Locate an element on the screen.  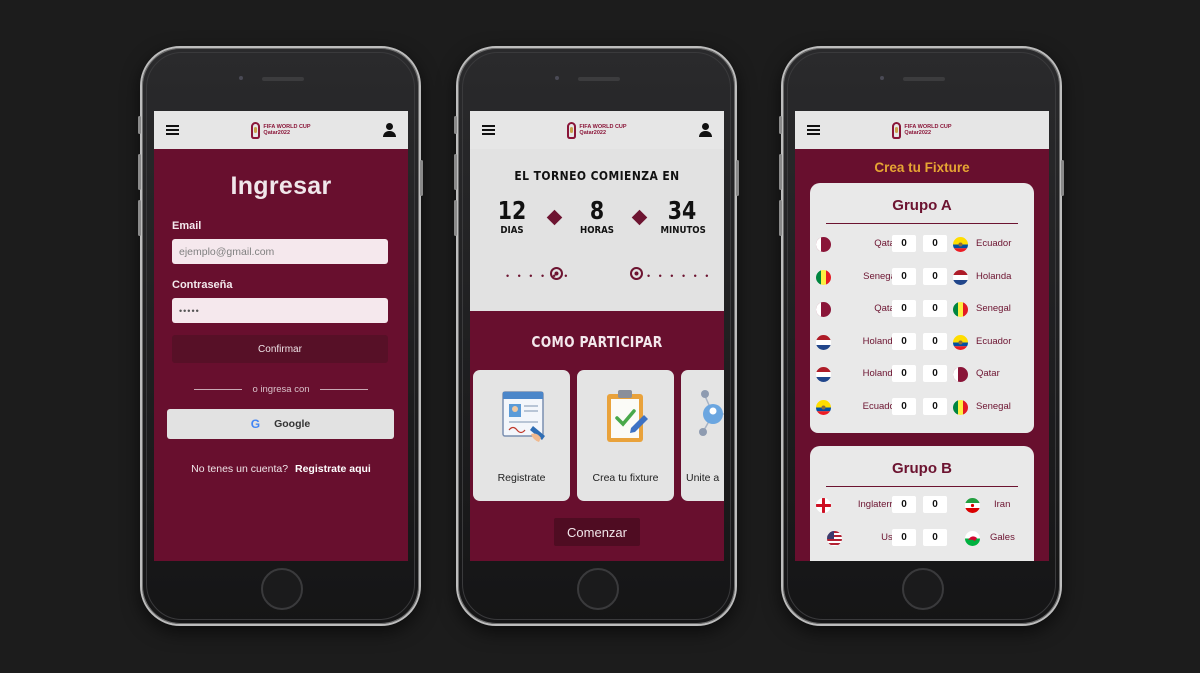
away-team: Ecuador is located at coordinates (994, 243).